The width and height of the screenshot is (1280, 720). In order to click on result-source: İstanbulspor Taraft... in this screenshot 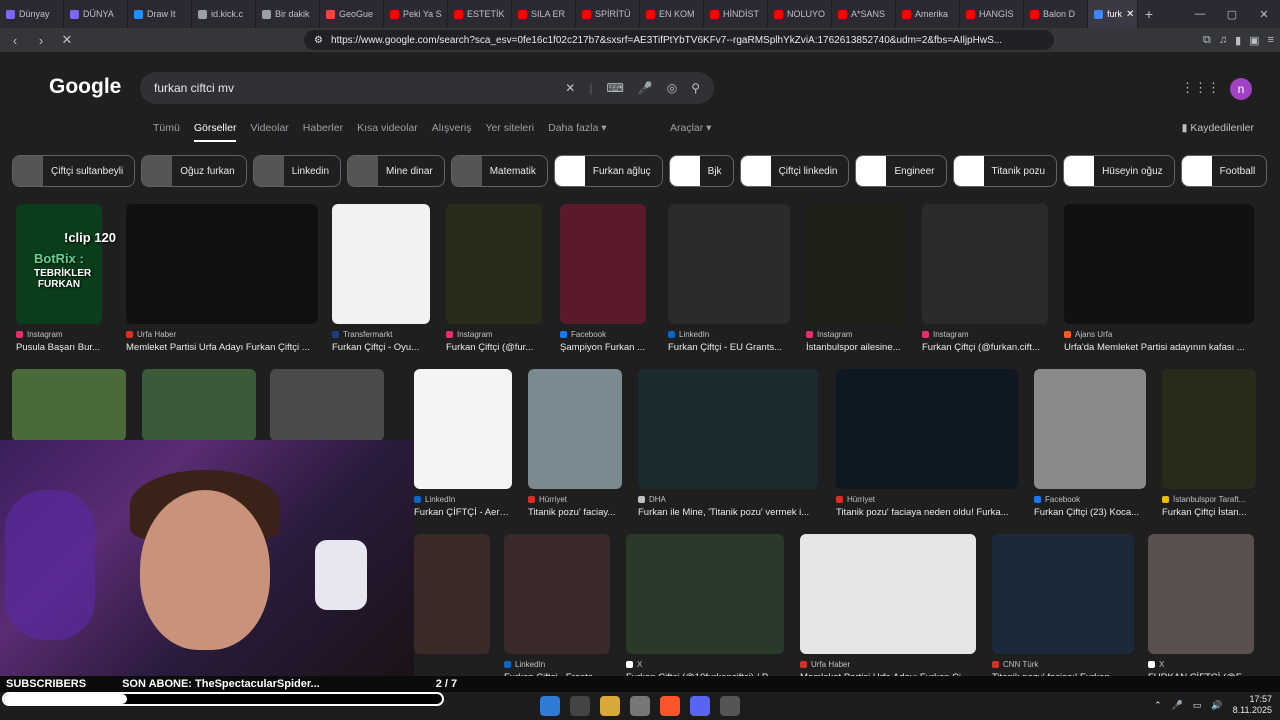, I will do `click(1209, 499)`.